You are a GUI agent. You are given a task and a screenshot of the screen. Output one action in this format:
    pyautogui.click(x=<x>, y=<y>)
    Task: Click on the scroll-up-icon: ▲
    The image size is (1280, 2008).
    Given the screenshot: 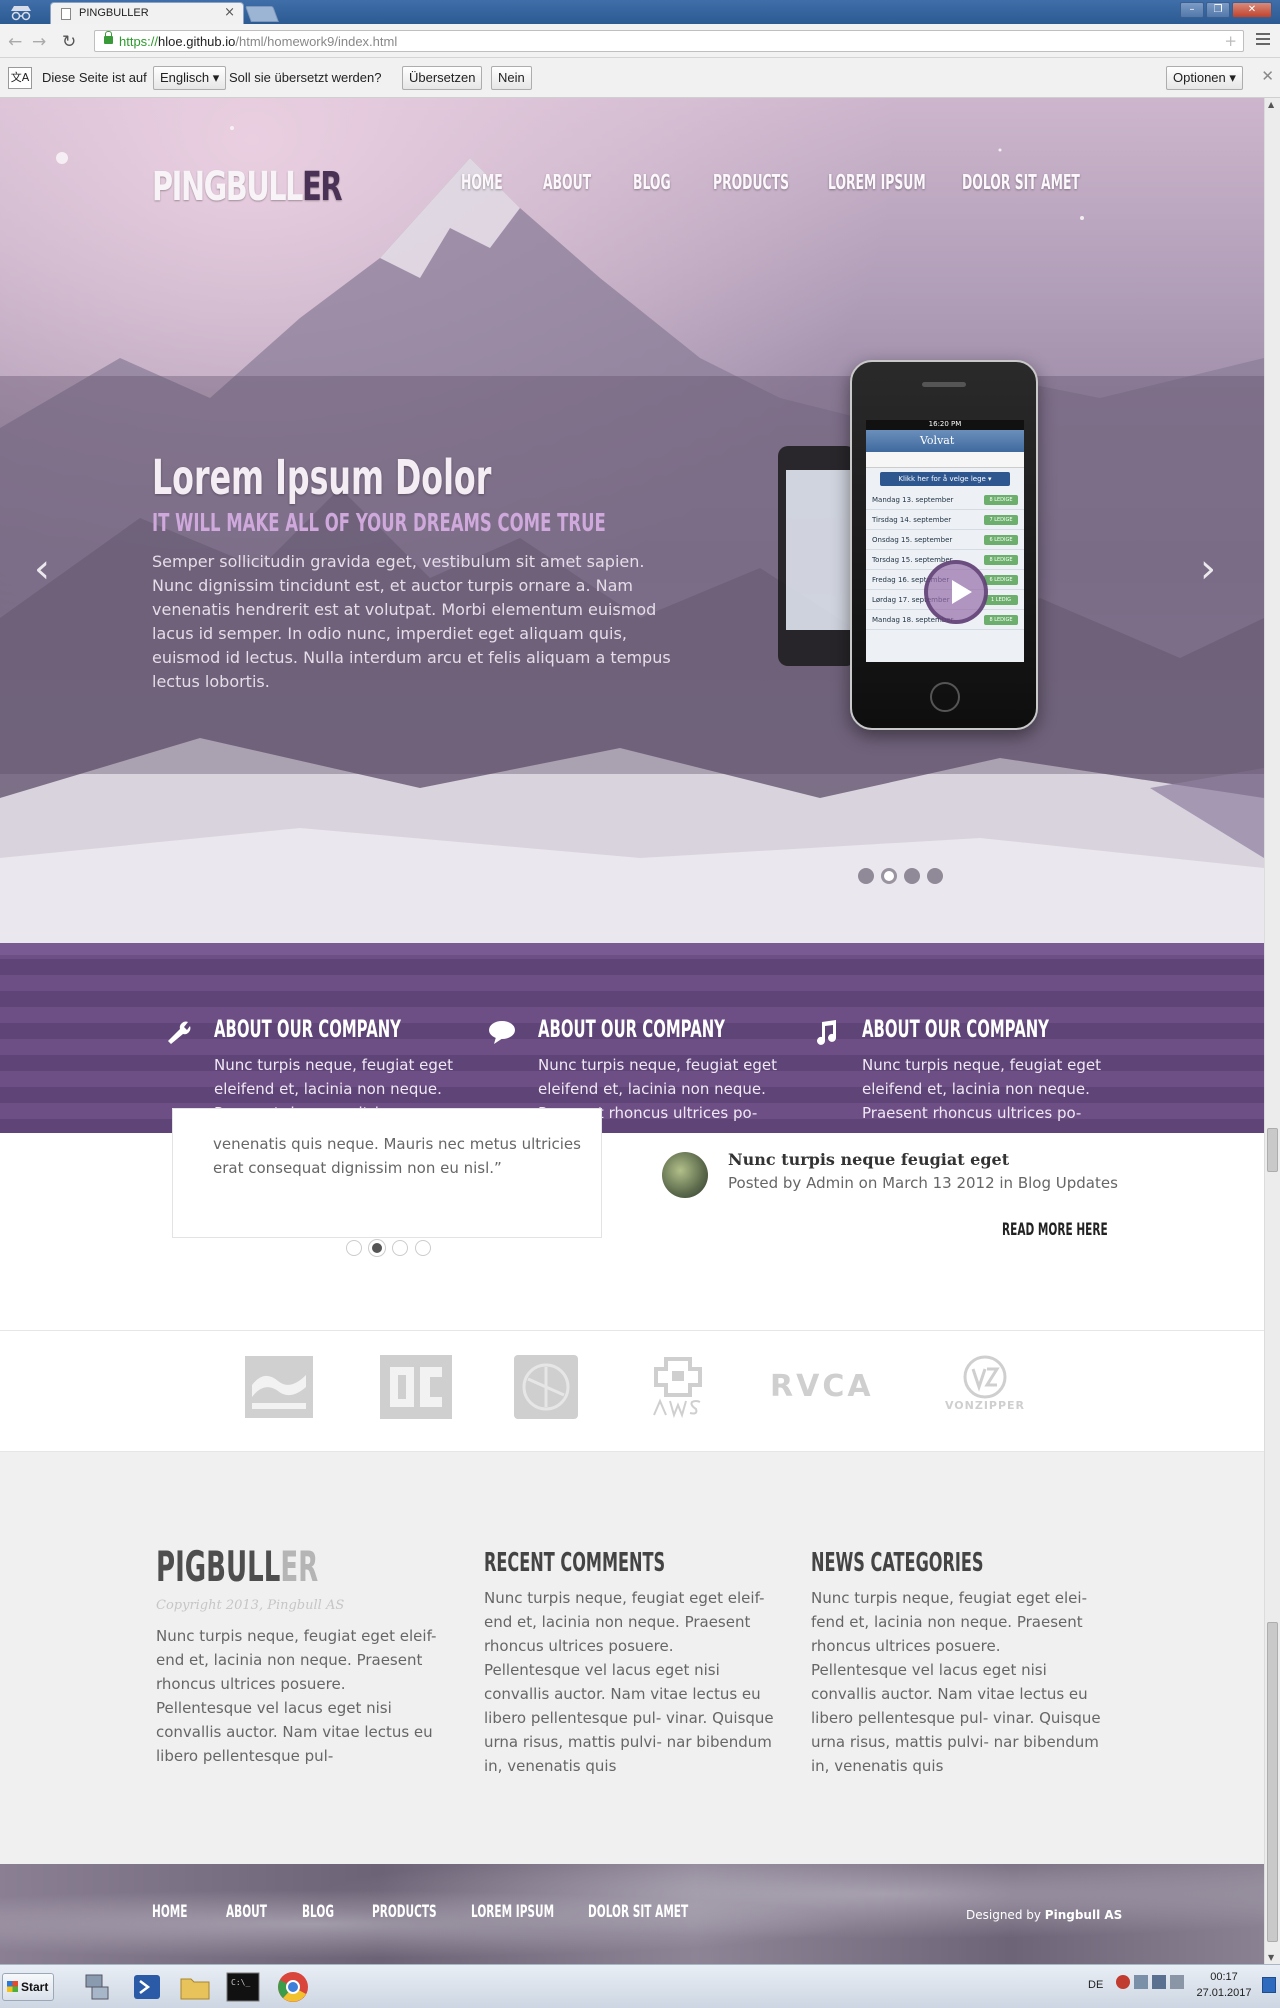 What is the action you would take?
    pyautogui.click(x=1271, y=104)
    